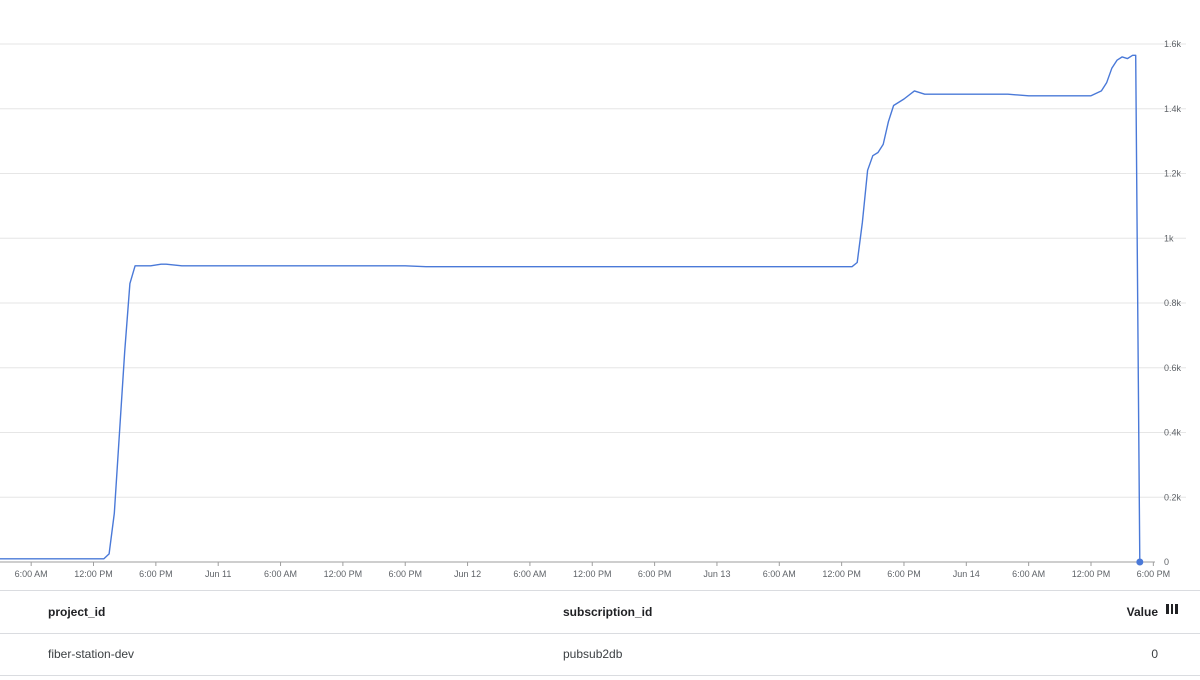 This screenshot has height=680, width=1200. I want to click on column-header-project-id: project_id, so click(76, 612).